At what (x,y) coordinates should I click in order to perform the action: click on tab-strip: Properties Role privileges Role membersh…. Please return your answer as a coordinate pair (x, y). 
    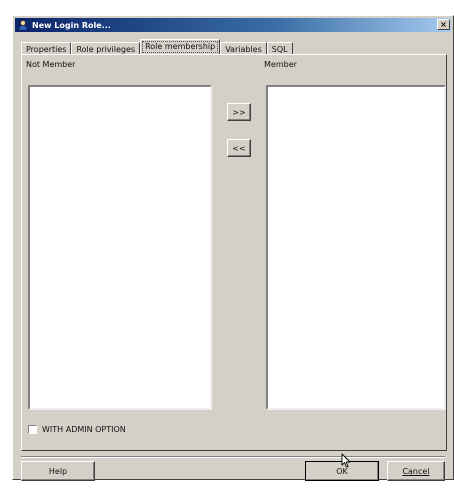
    Looking at the image, I should click on (157, 47).